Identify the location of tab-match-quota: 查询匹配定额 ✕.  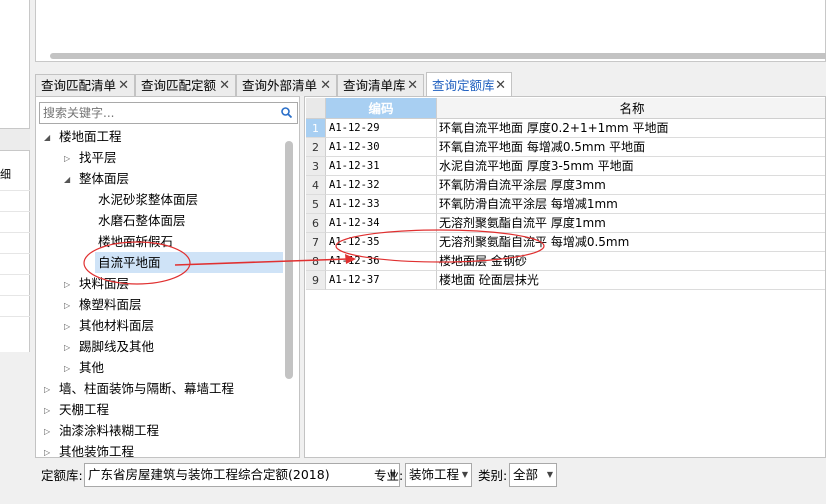
(185, 85).